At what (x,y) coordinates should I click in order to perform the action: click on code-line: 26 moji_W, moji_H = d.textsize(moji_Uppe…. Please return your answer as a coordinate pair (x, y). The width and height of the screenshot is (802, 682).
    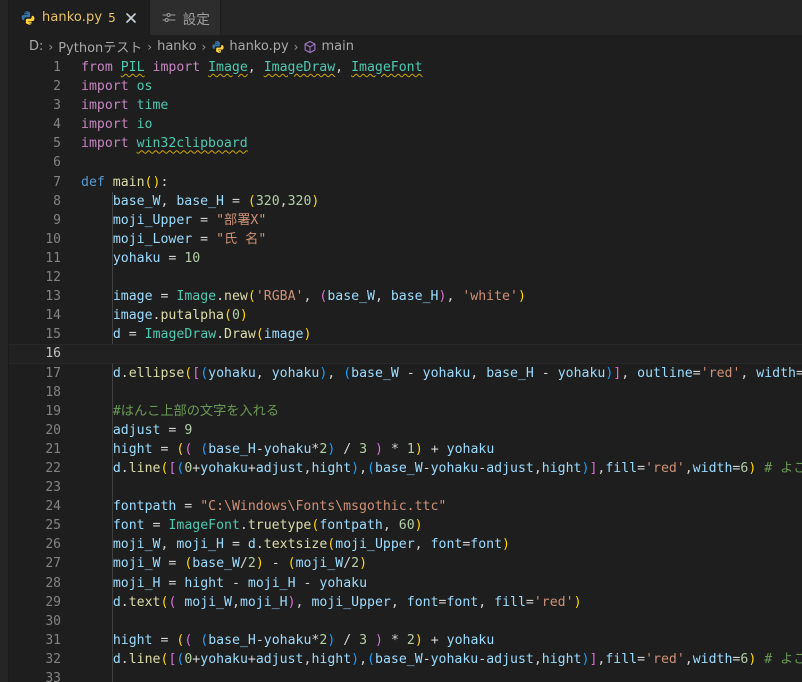
    Looking at the image, I should click on (405, 544).